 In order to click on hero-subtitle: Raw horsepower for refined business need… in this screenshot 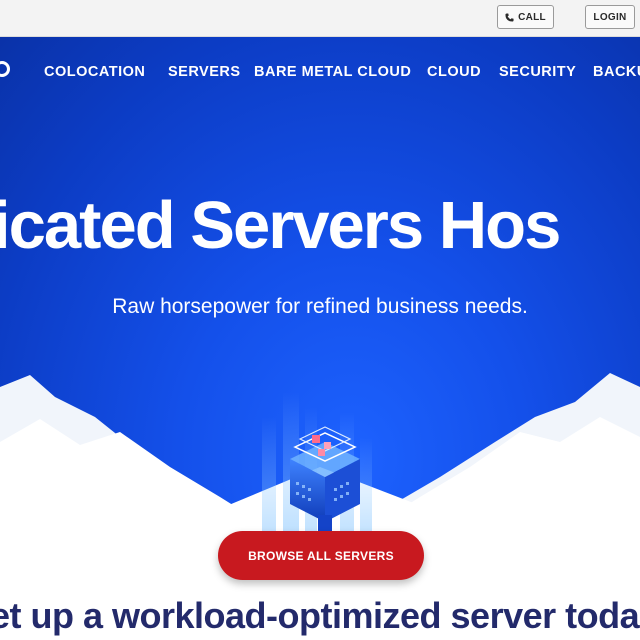, I will do `click(320, 306)`.